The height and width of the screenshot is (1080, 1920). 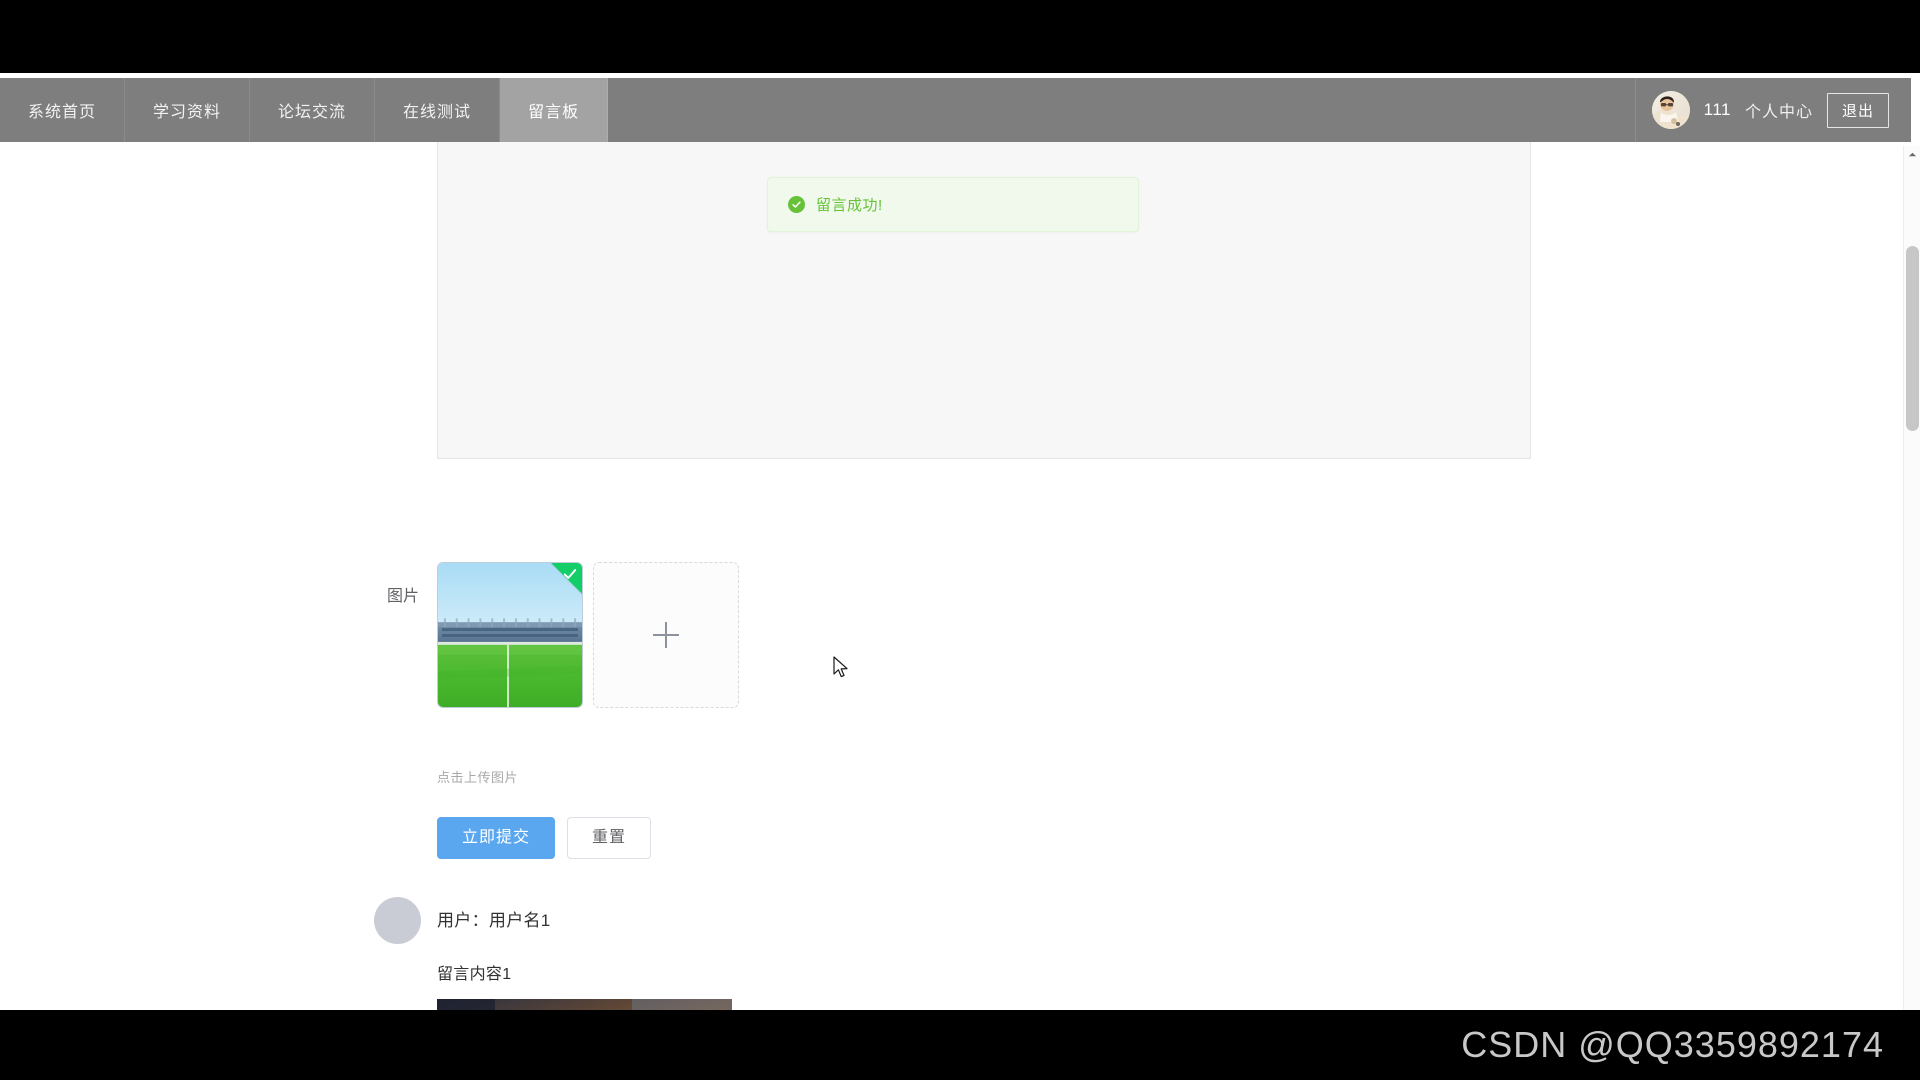 I want to click on nav-user-area: 111 个人中心 退出, so click(x=1772, y=110).